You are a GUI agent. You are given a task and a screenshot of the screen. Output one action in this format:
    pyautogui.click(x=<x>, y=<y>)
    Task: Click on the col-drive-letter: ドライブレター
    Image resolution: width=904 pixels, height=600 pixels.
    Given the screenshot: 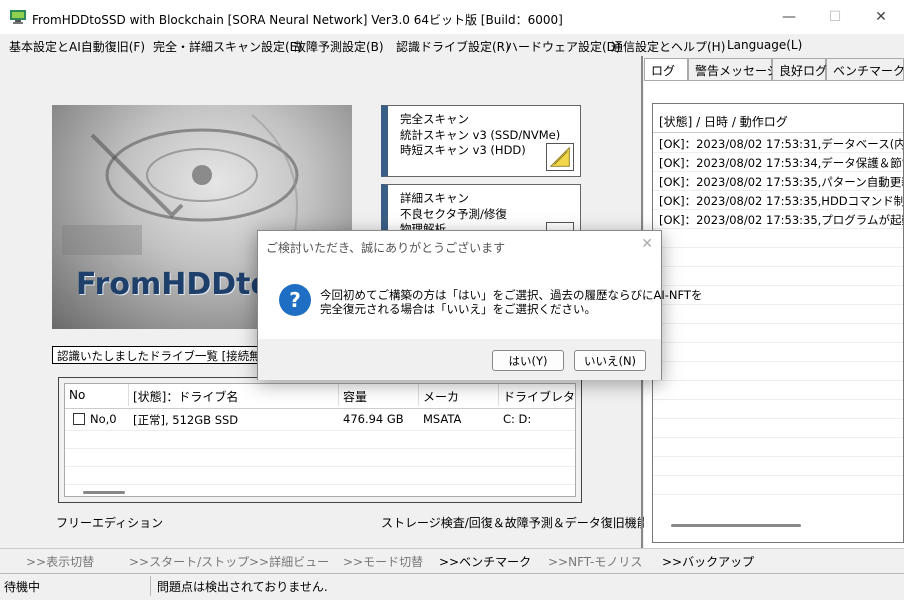 What is the action you would take?
    pyautogui.click(x=537, y=395)
    